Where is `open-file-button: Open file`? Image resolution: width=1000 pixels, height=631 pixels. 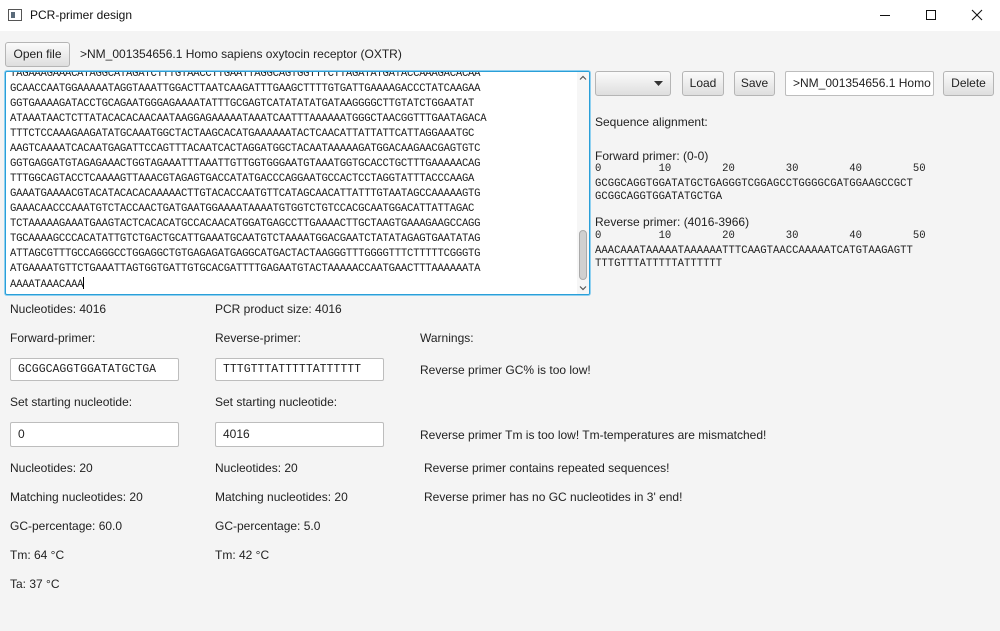
open-file-button: Open file is located at coordinates (37, 54).